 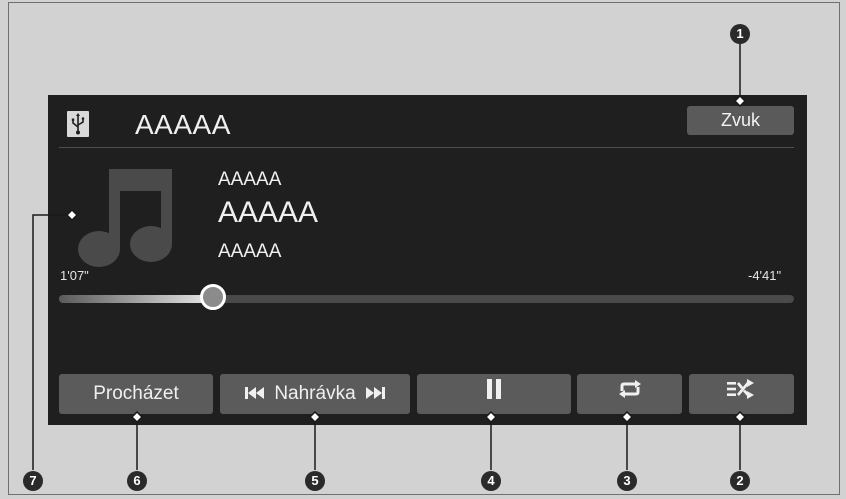 I want to click on track-skip-button: Nahrávka, so click(x=315, y=394).